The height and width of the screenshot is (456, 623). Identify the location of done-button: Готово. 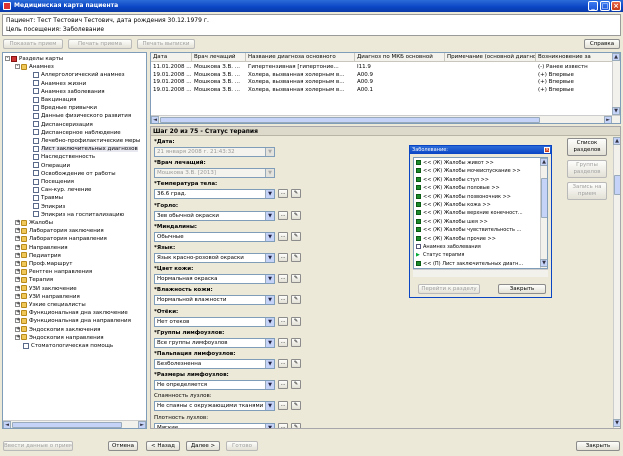
(242, 446).